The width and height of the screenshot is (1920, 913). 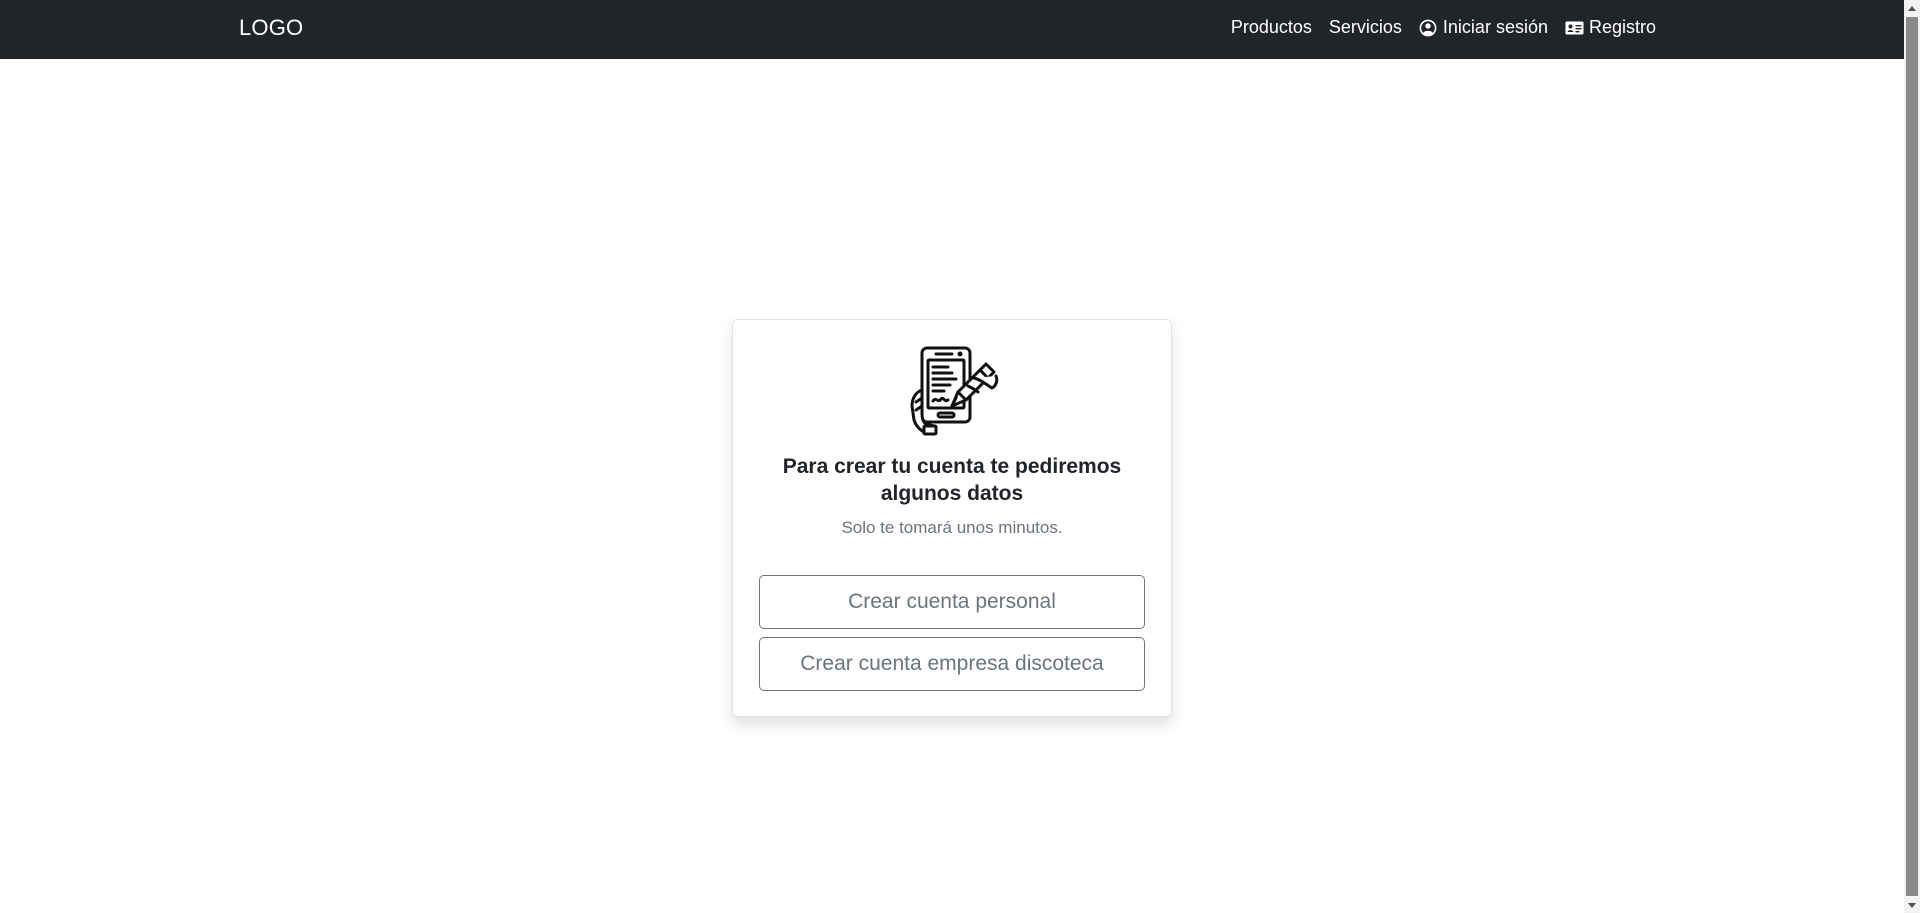 What do you see at coordinates (1912, 8) in the screenshot?
I see `scroll-up-arrow-icon` at bounding box center [1912, 8].